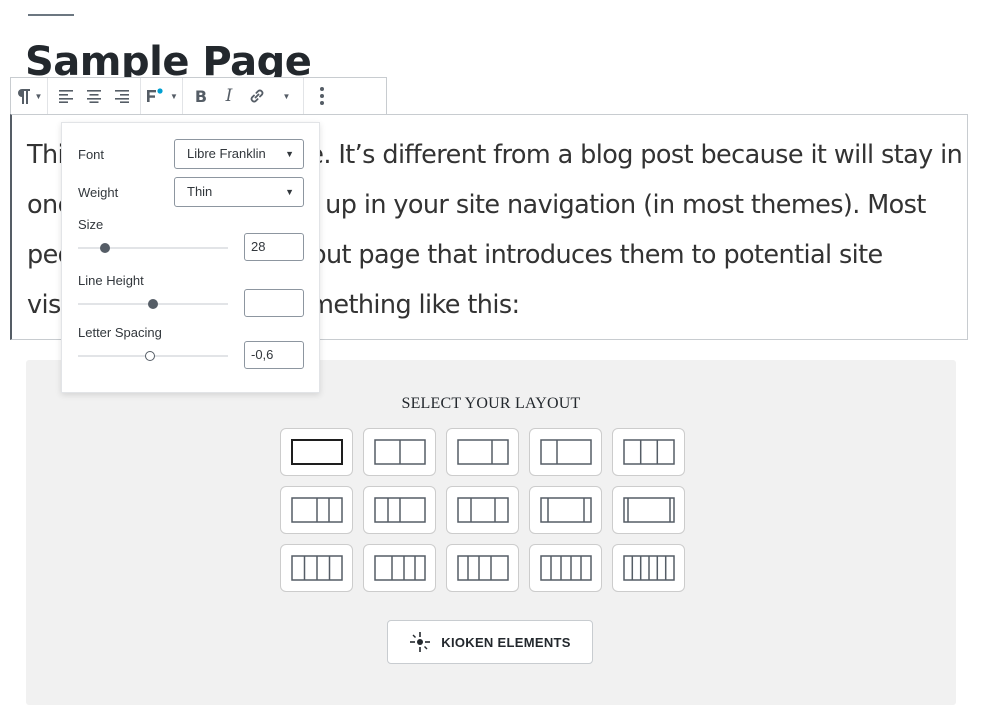  I want to click on more-group, so click(322, 96).